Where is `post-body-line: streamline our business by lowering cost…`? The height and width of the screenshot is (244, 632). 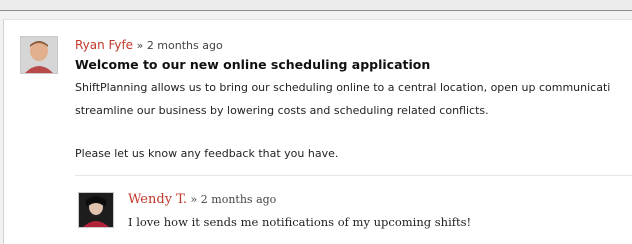
post-body-line: streamline our business by lowering cost… is located at coordinates (282, 110).